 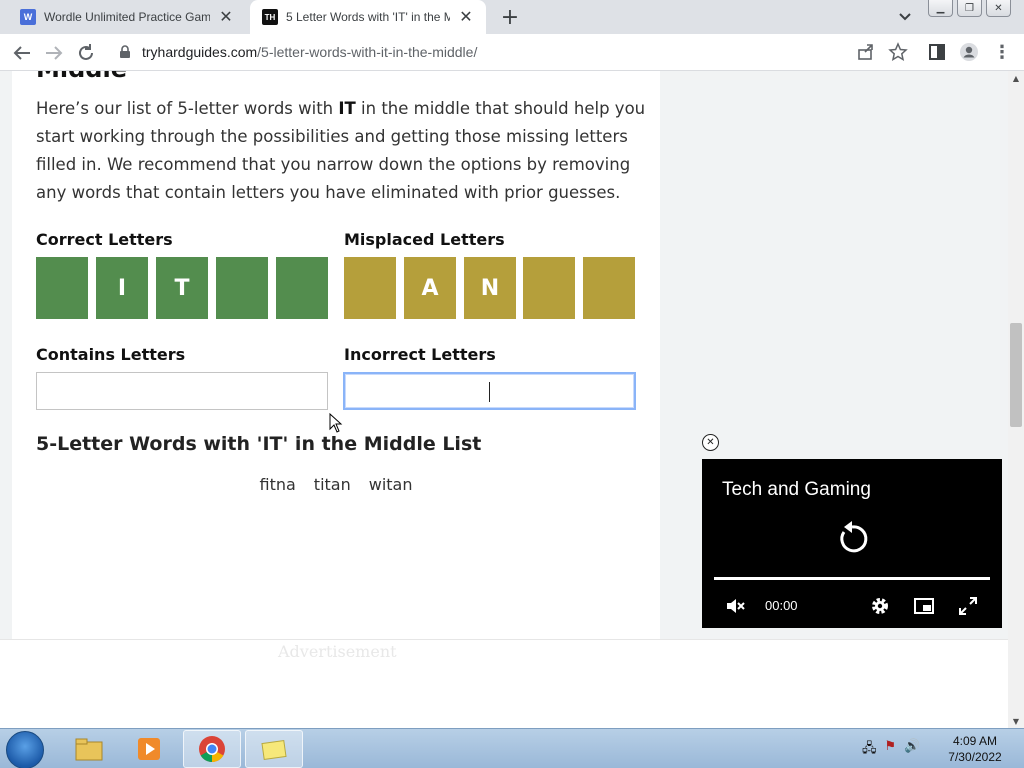 What do you see at coordinates (1002, 52) in the screenshot?
I see `menu-kebab-icon: ⋮` at bounding box center [1002, 52].